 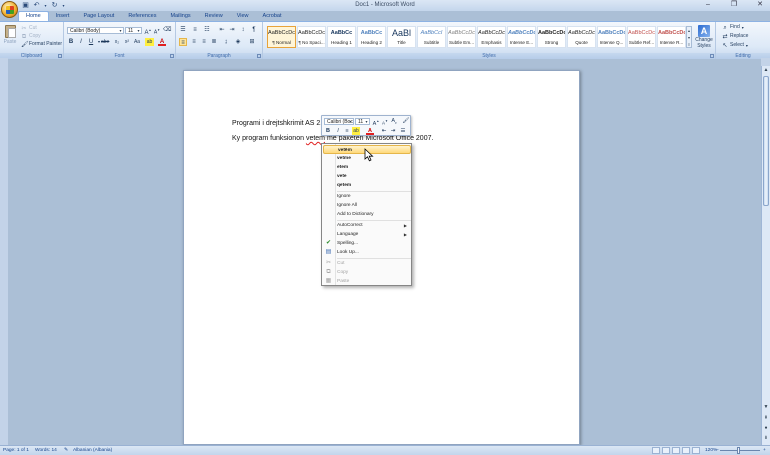 I want to click on style-heading-1: AaBbCc Heading 1, so click(x=341, y=37).